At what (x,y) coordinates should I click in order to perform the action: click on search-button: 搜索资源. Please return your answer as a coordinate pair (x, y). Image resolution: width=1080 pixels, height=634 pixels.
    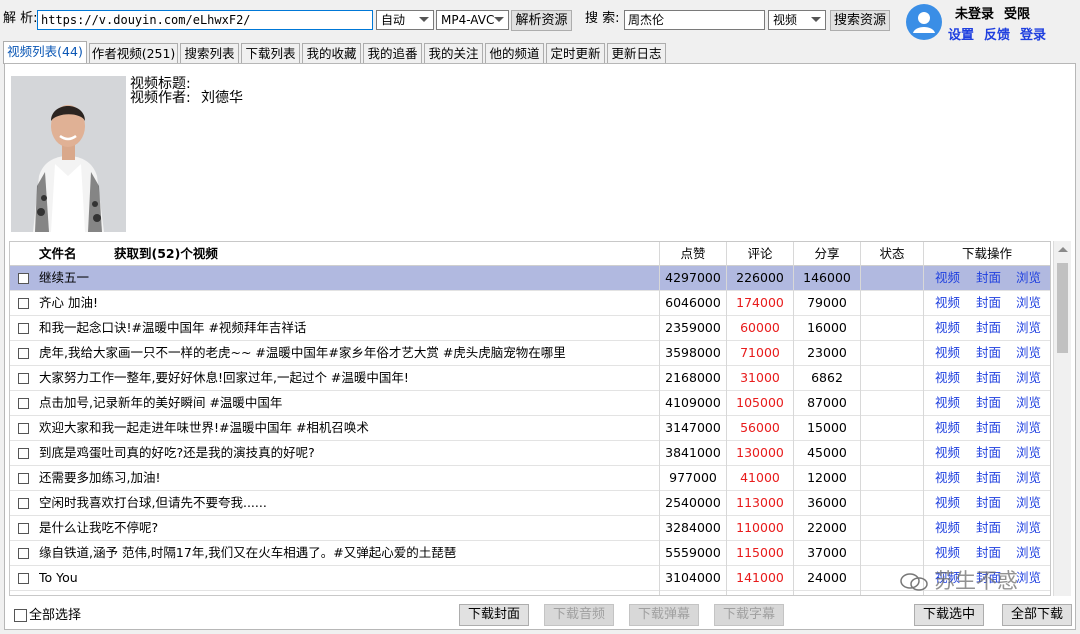
    Looking at the image, I should click on (860, 20).